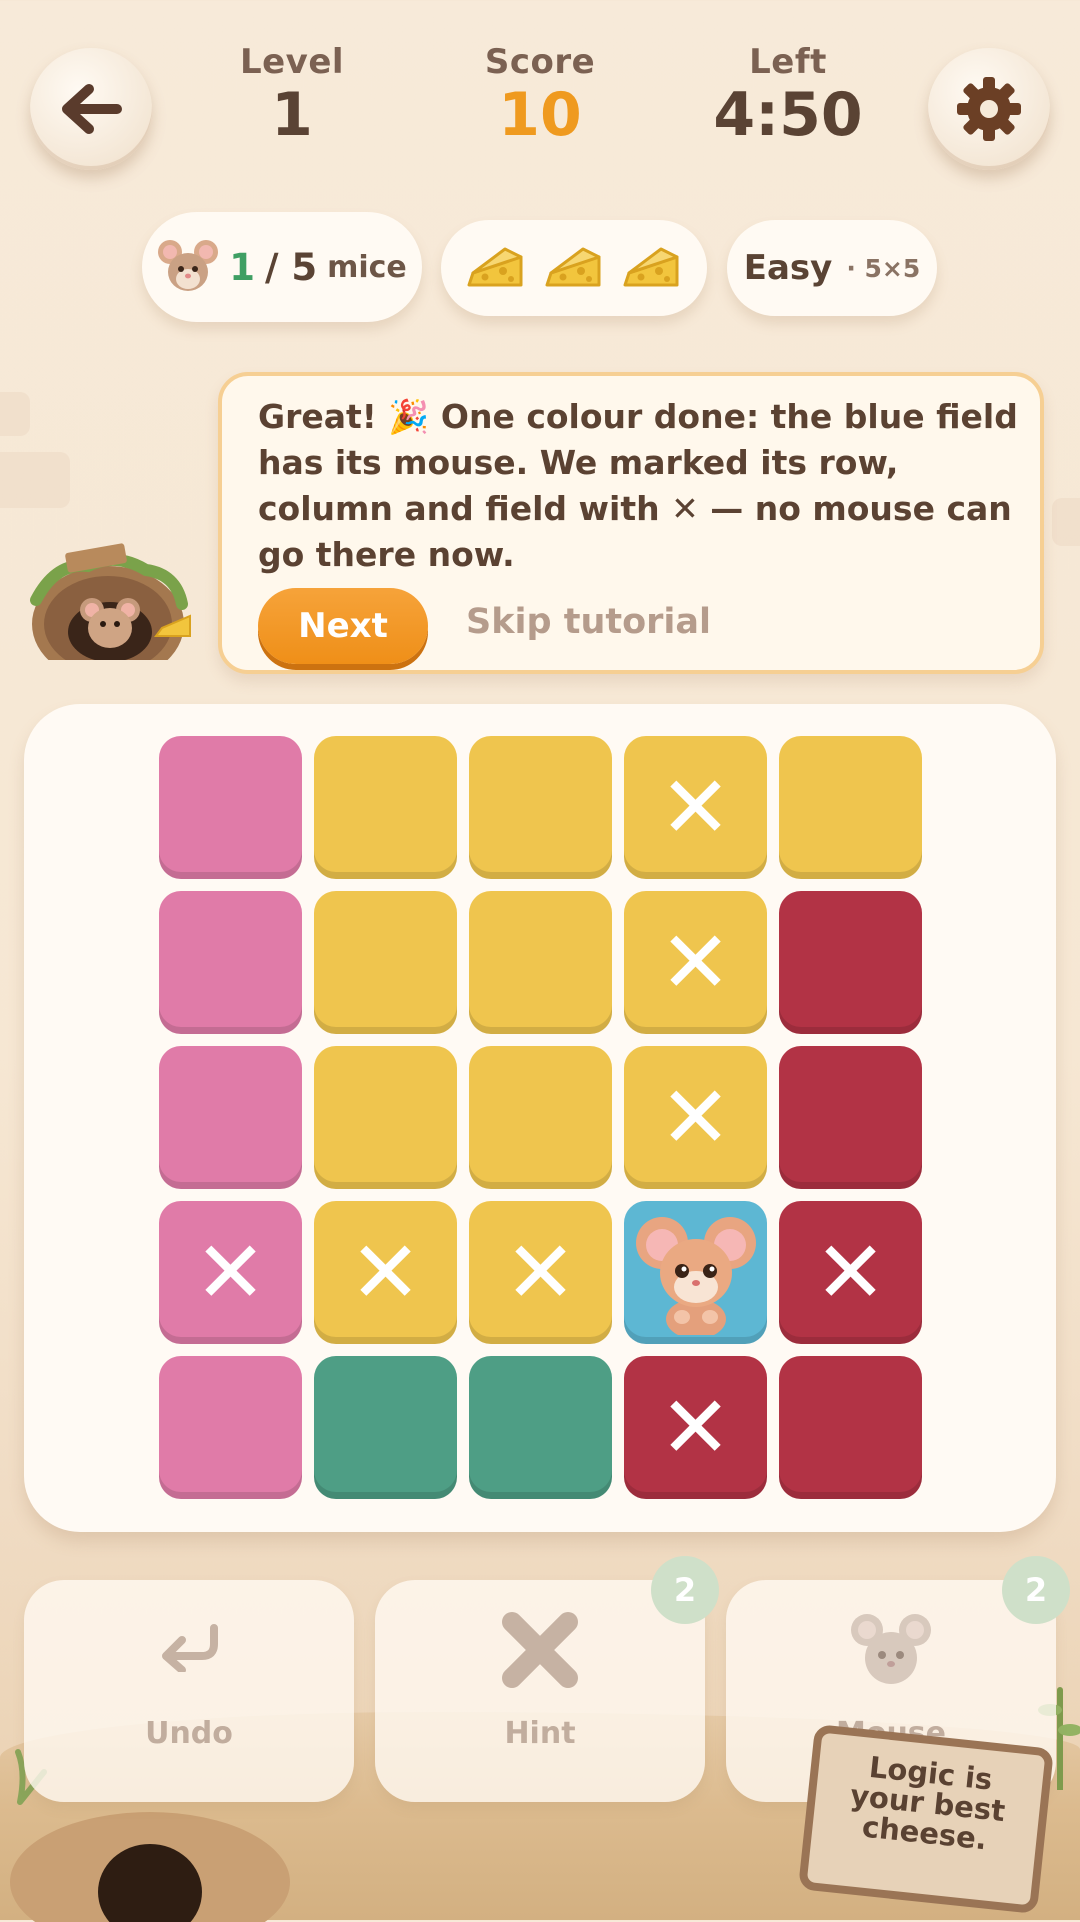  I want to click on mouse-hole-illustration, so click(110, 601).